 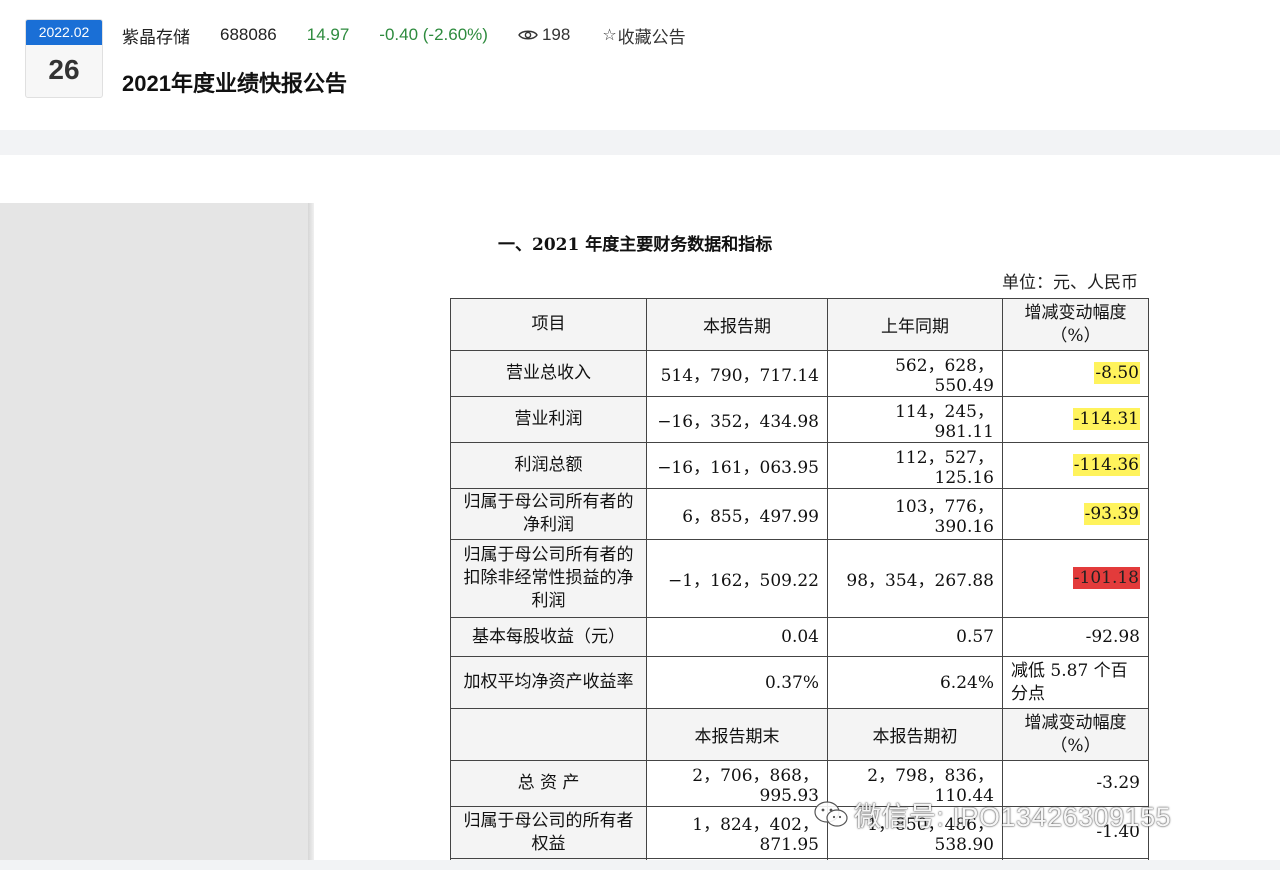 I want to click on prior-period-value: 98，354，267.88, so click(x=915, y=578).